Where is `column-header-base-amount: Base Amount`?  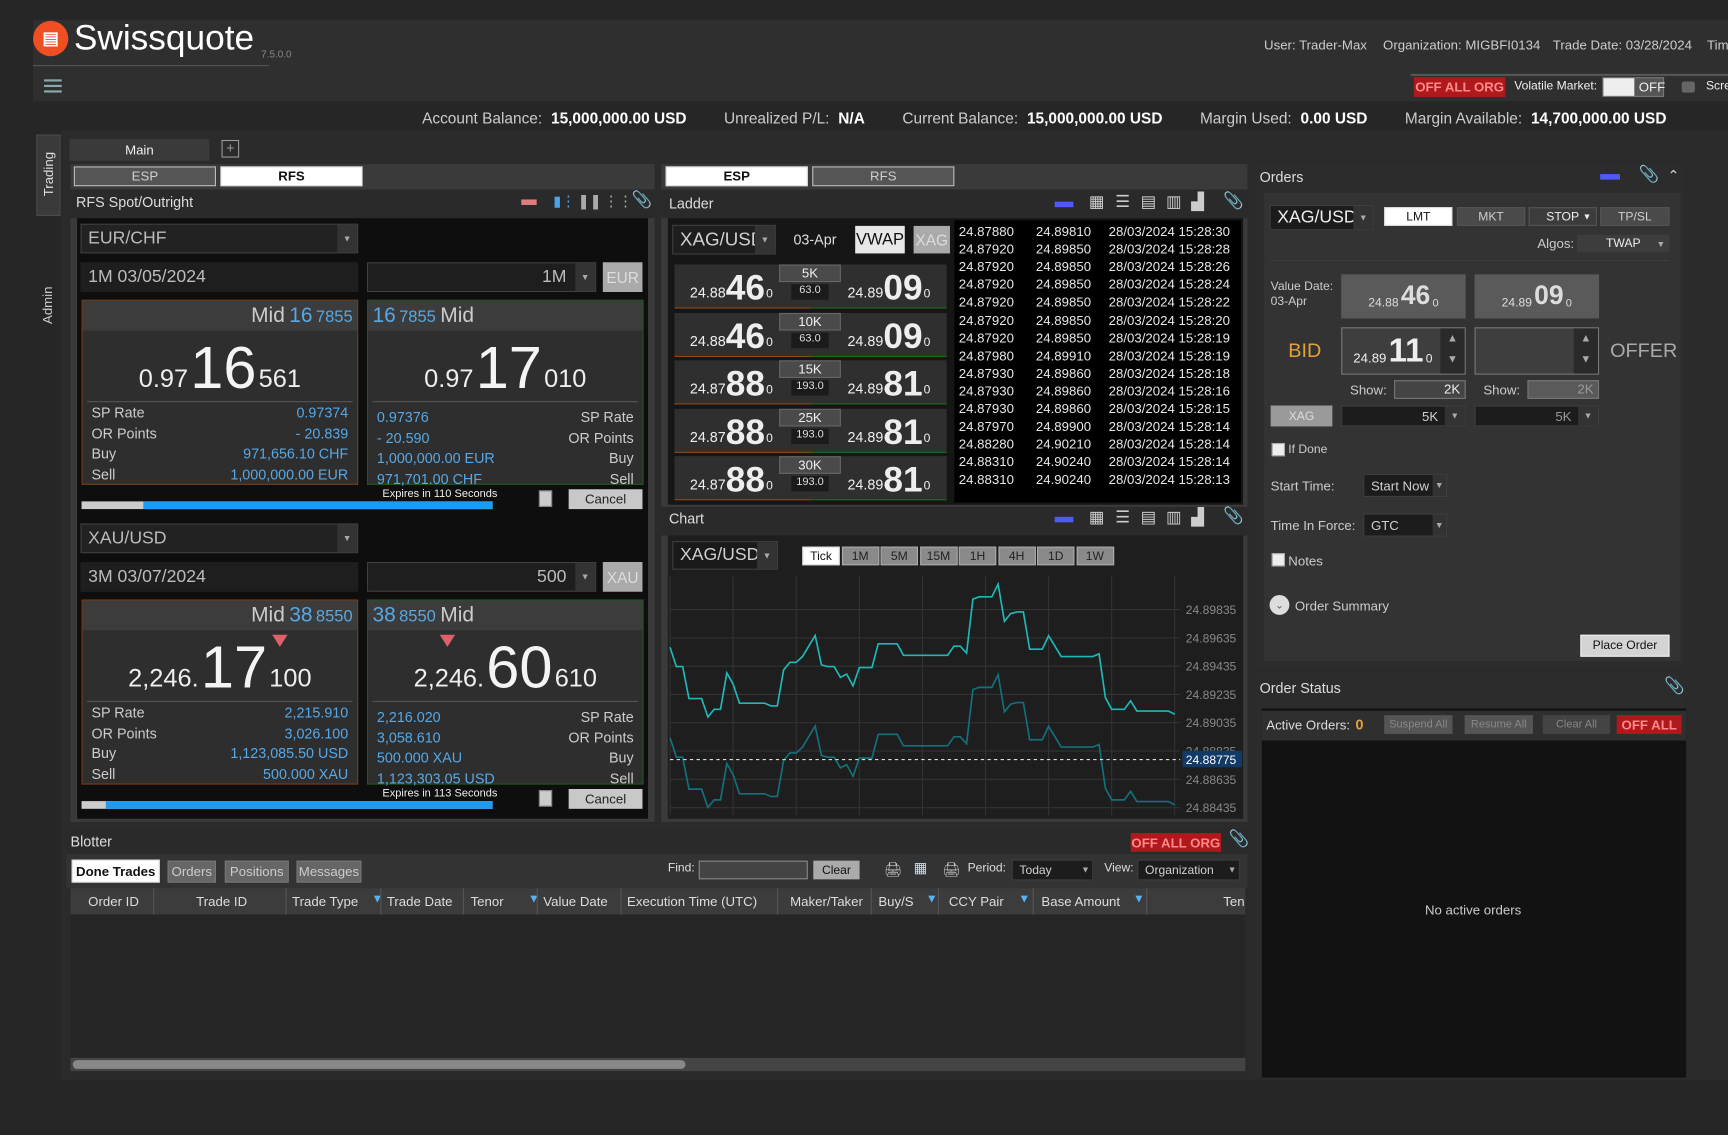 column-header-base-amount: Base Amount is located at coordinates (1080, 901).